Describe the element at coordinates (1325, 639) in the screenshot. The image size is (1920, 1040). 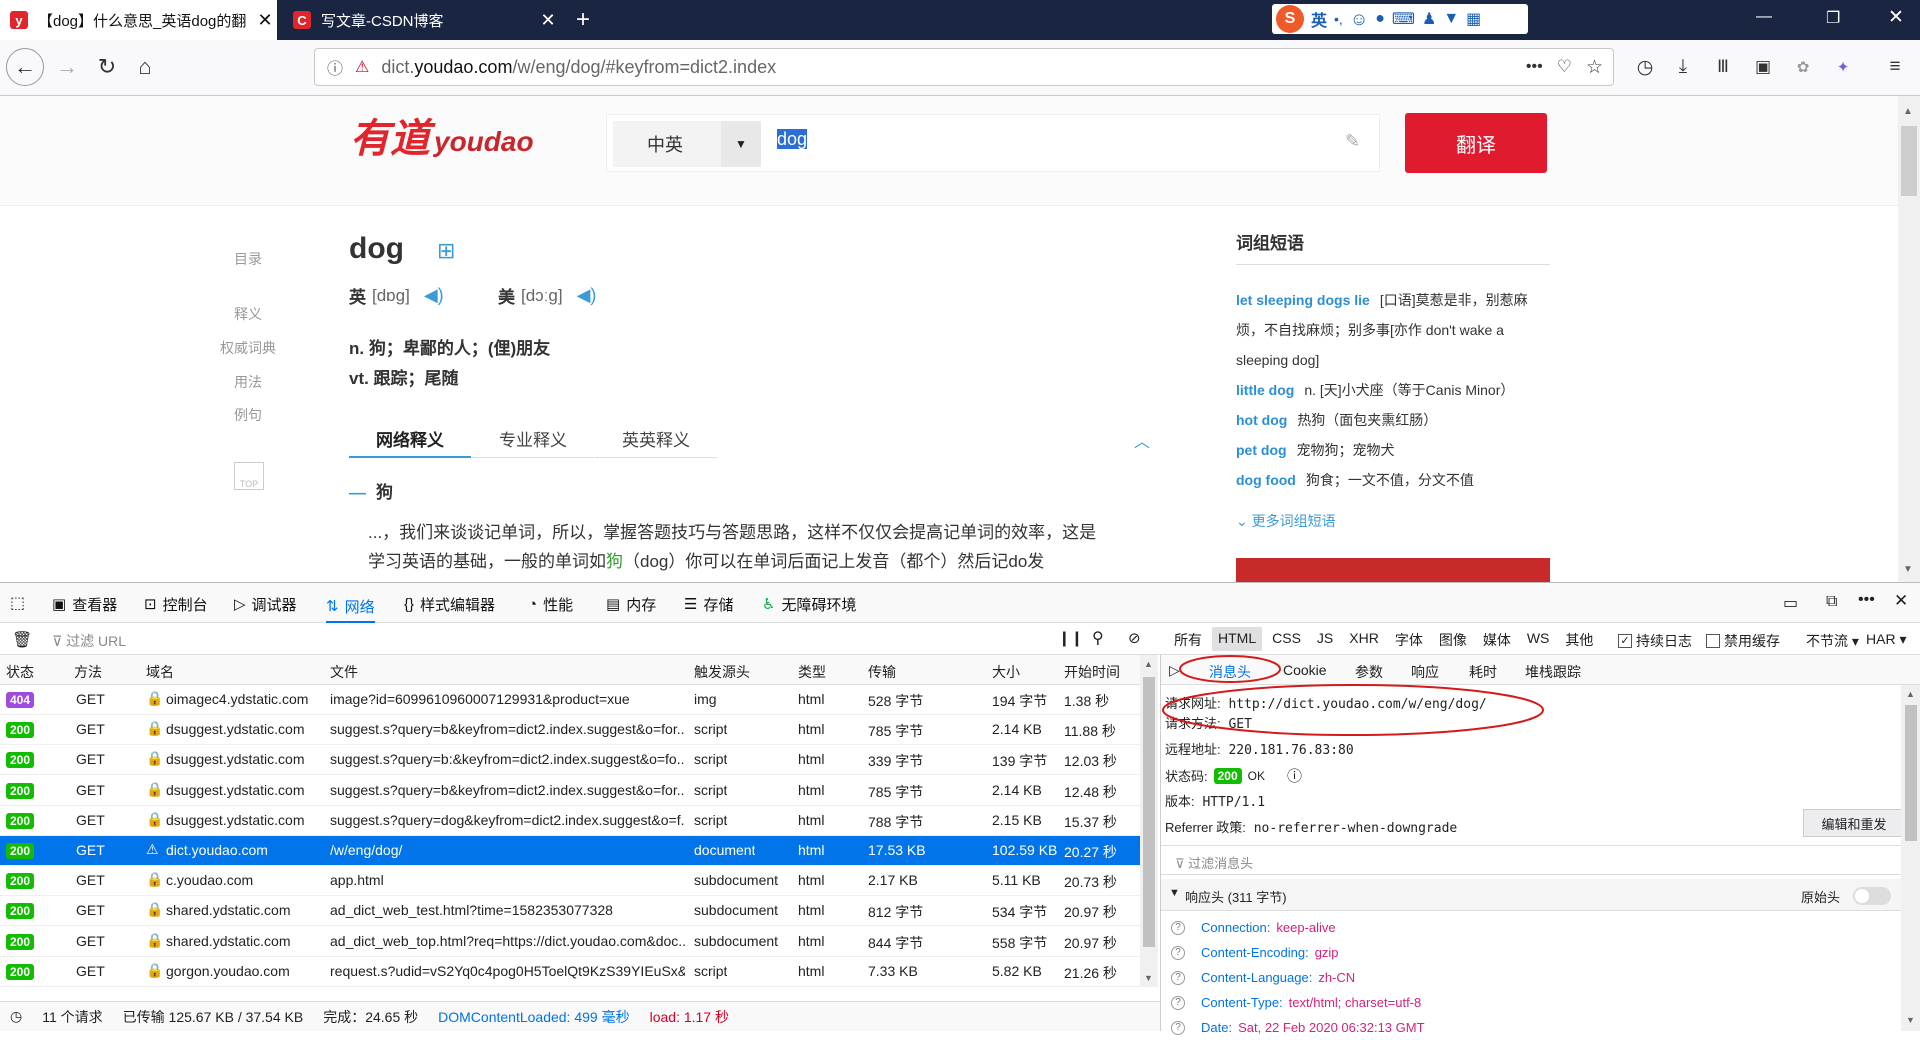
I see `type-filter-button: JS` at that location.